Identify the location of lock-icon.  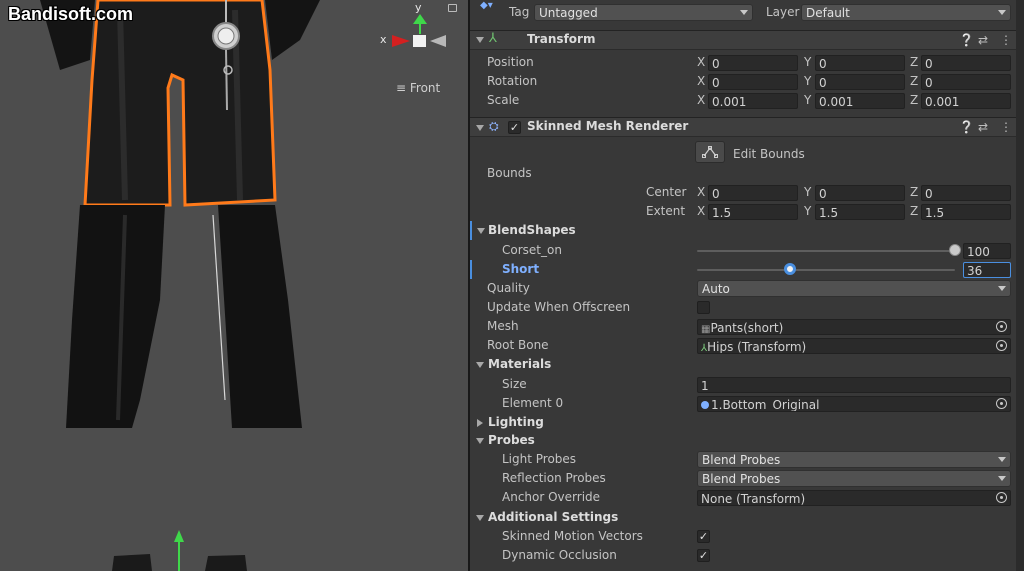
(452, 8).